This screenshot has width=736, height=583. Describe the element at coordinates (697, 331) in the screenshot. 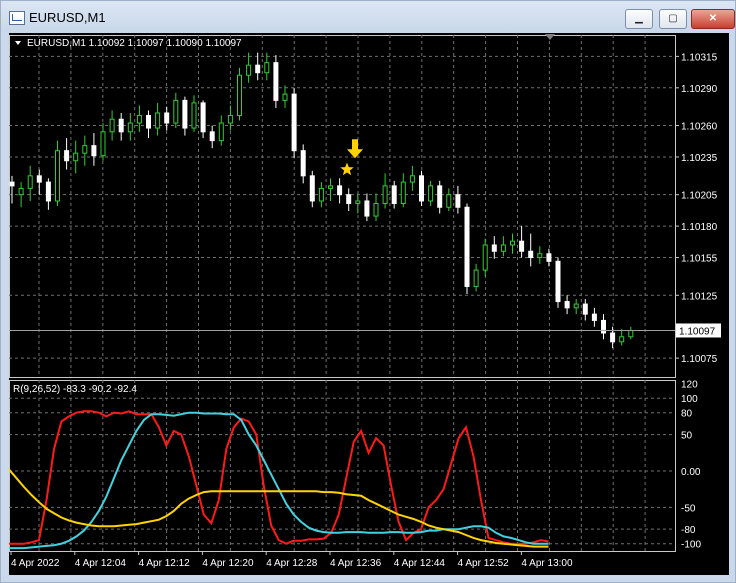

I see `current-price-label: 1.10097` at that location.